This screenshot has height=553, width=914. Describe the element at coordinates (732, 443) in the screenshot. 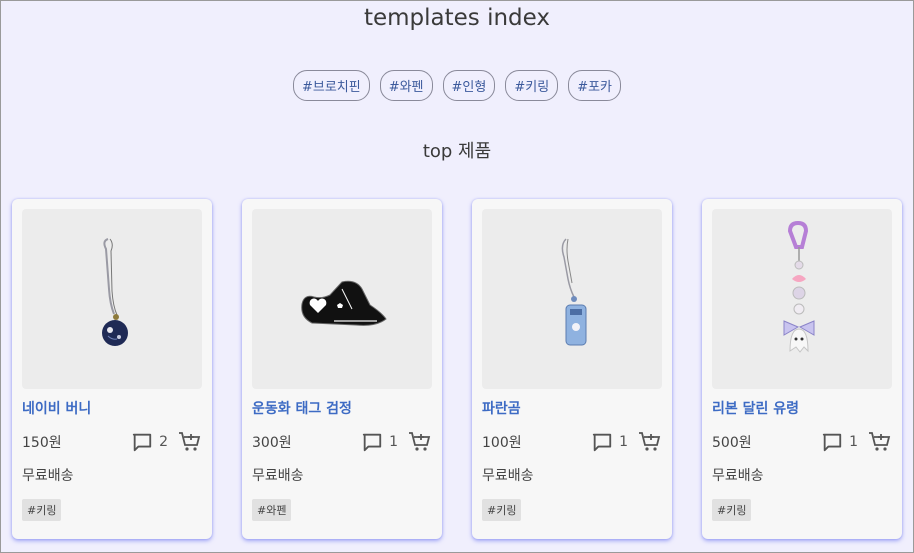

I see `product-price: 500원` at that location.